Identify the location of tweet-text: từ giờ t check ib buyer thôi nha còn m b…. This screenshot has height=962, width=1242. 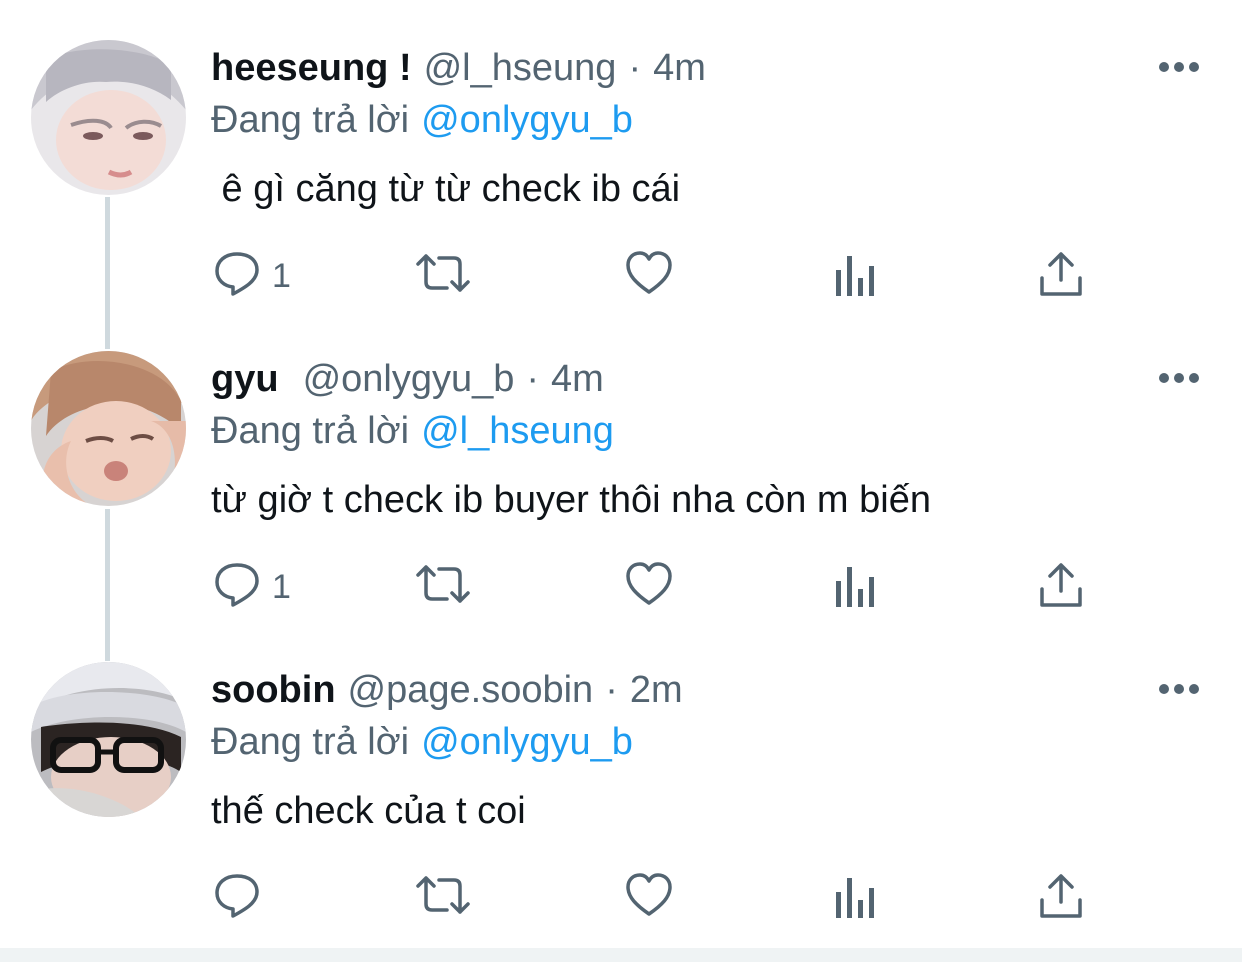
(571, 500).